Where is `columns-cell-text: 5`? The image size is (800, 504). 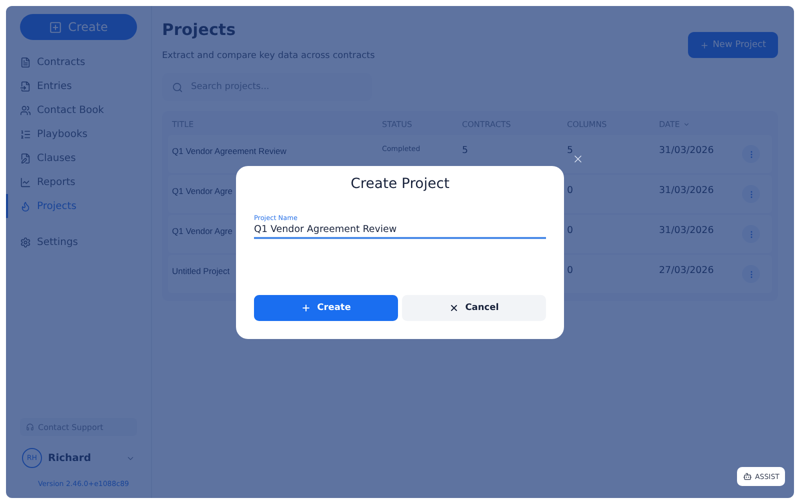 columns-cell-text: 5 is located at coordinates (570, 150).